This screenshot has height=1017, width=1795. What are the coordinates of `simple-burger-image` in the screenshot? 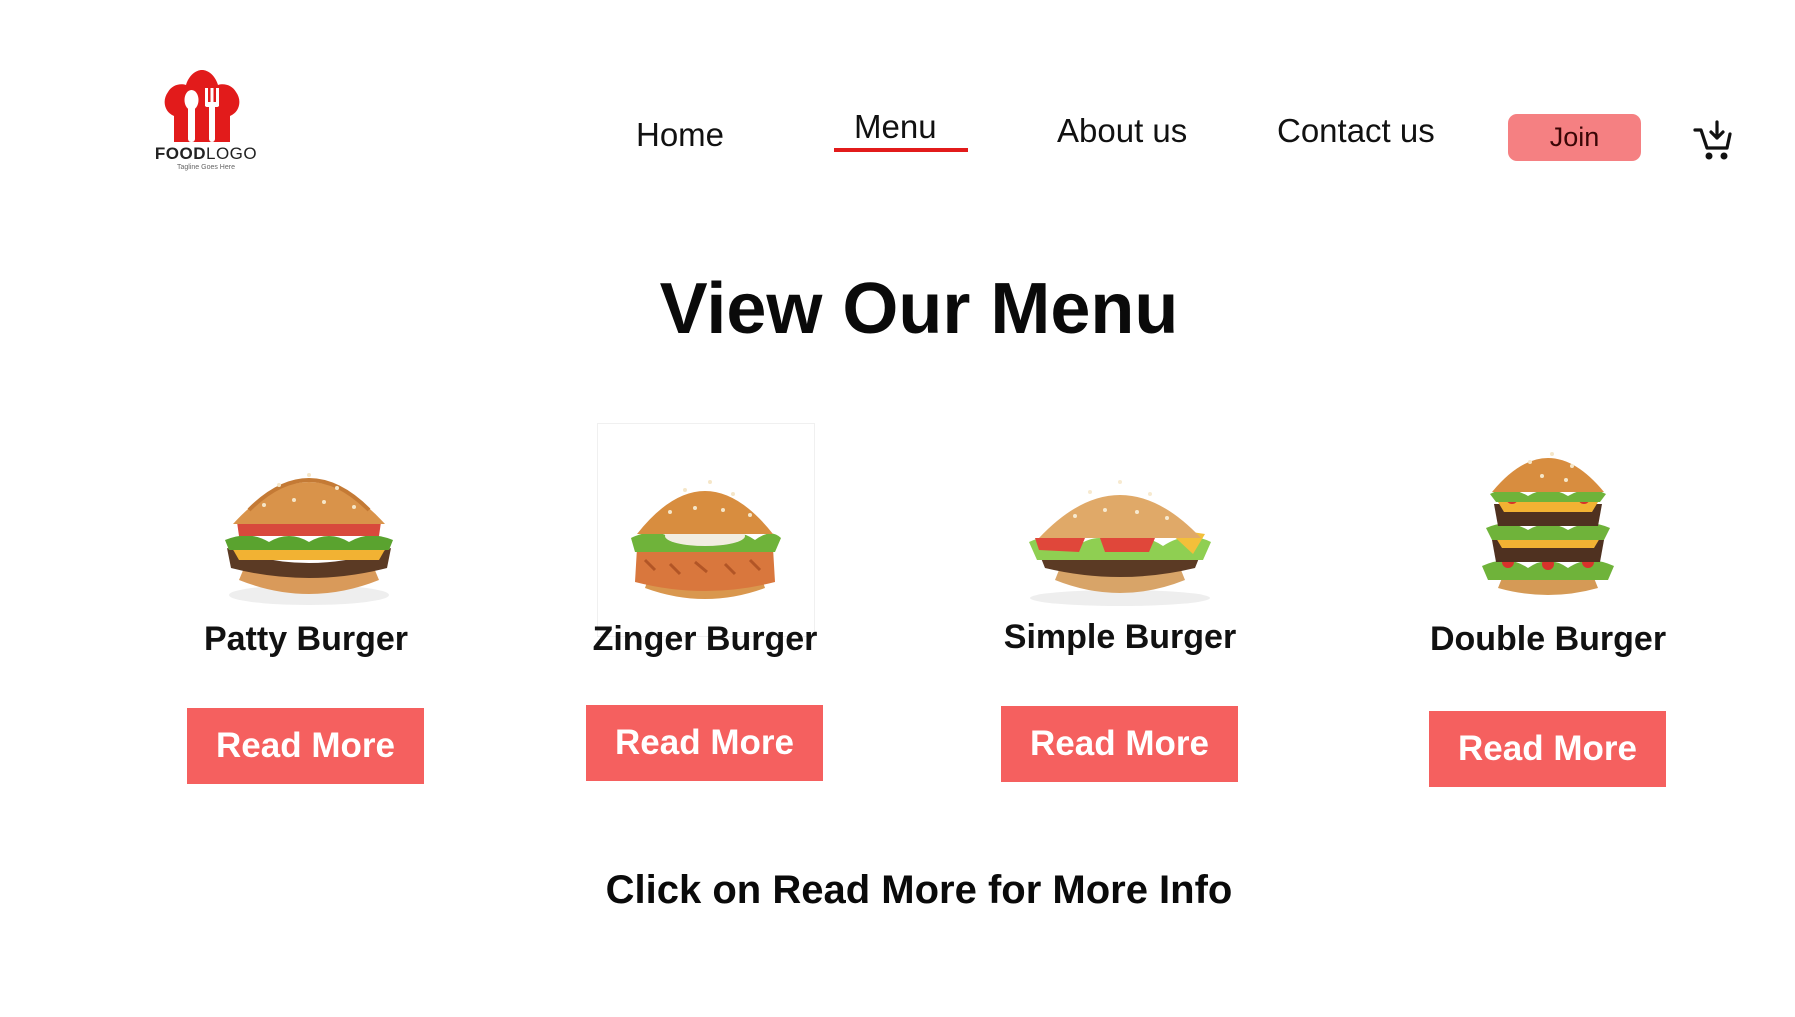 It's located at (1120, 533).